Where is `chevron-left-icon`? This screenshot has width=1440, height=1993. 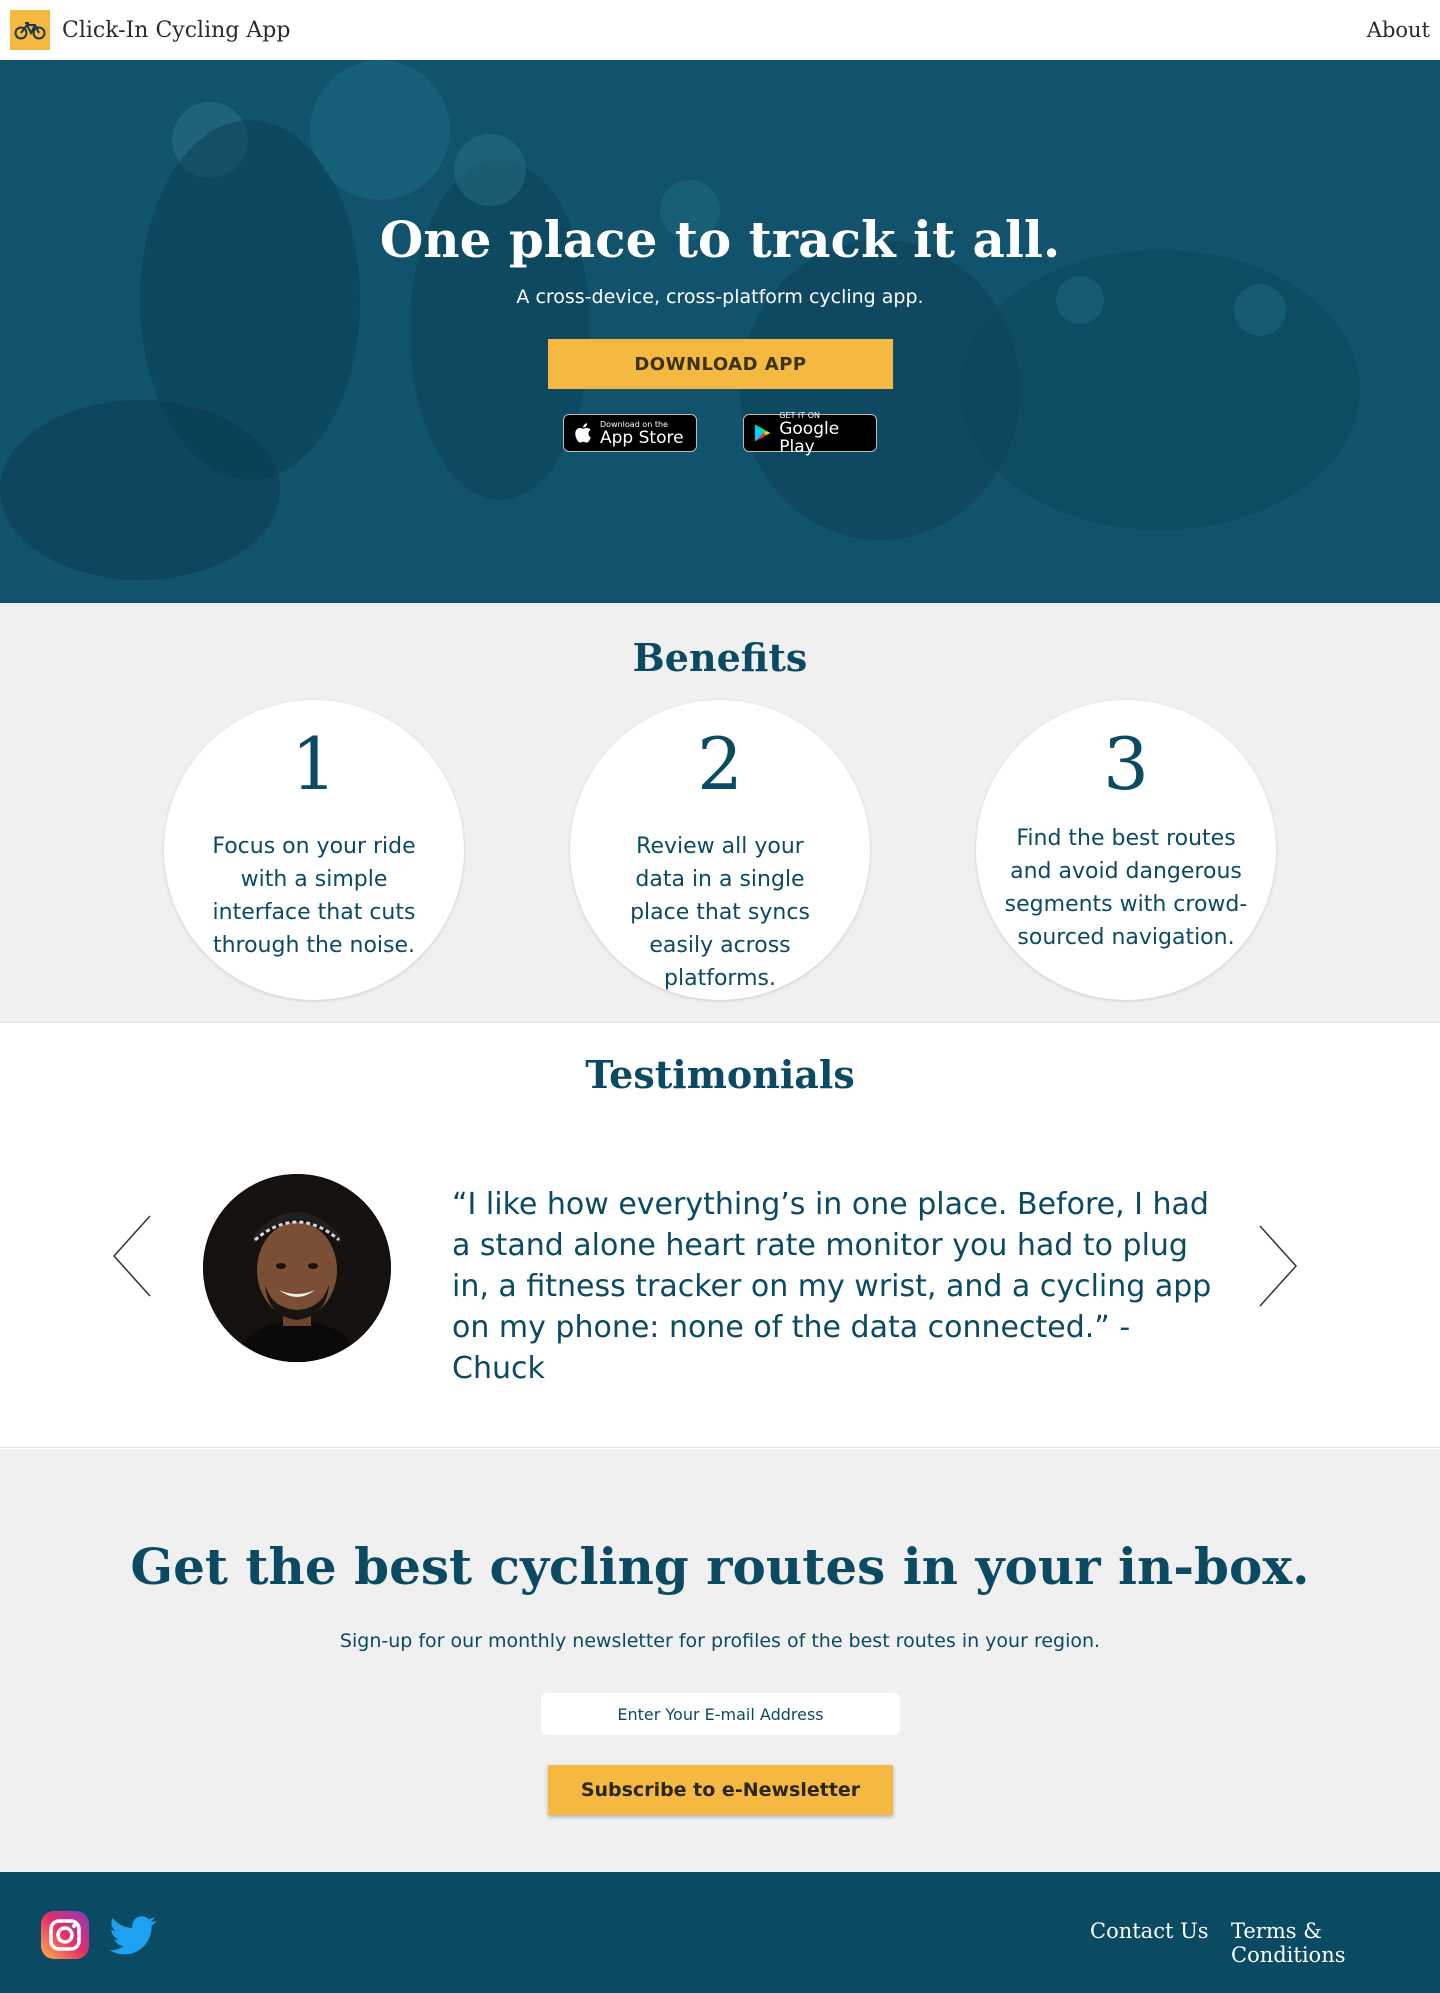
chevron-left-icon is located at coordinates (131, 1256).